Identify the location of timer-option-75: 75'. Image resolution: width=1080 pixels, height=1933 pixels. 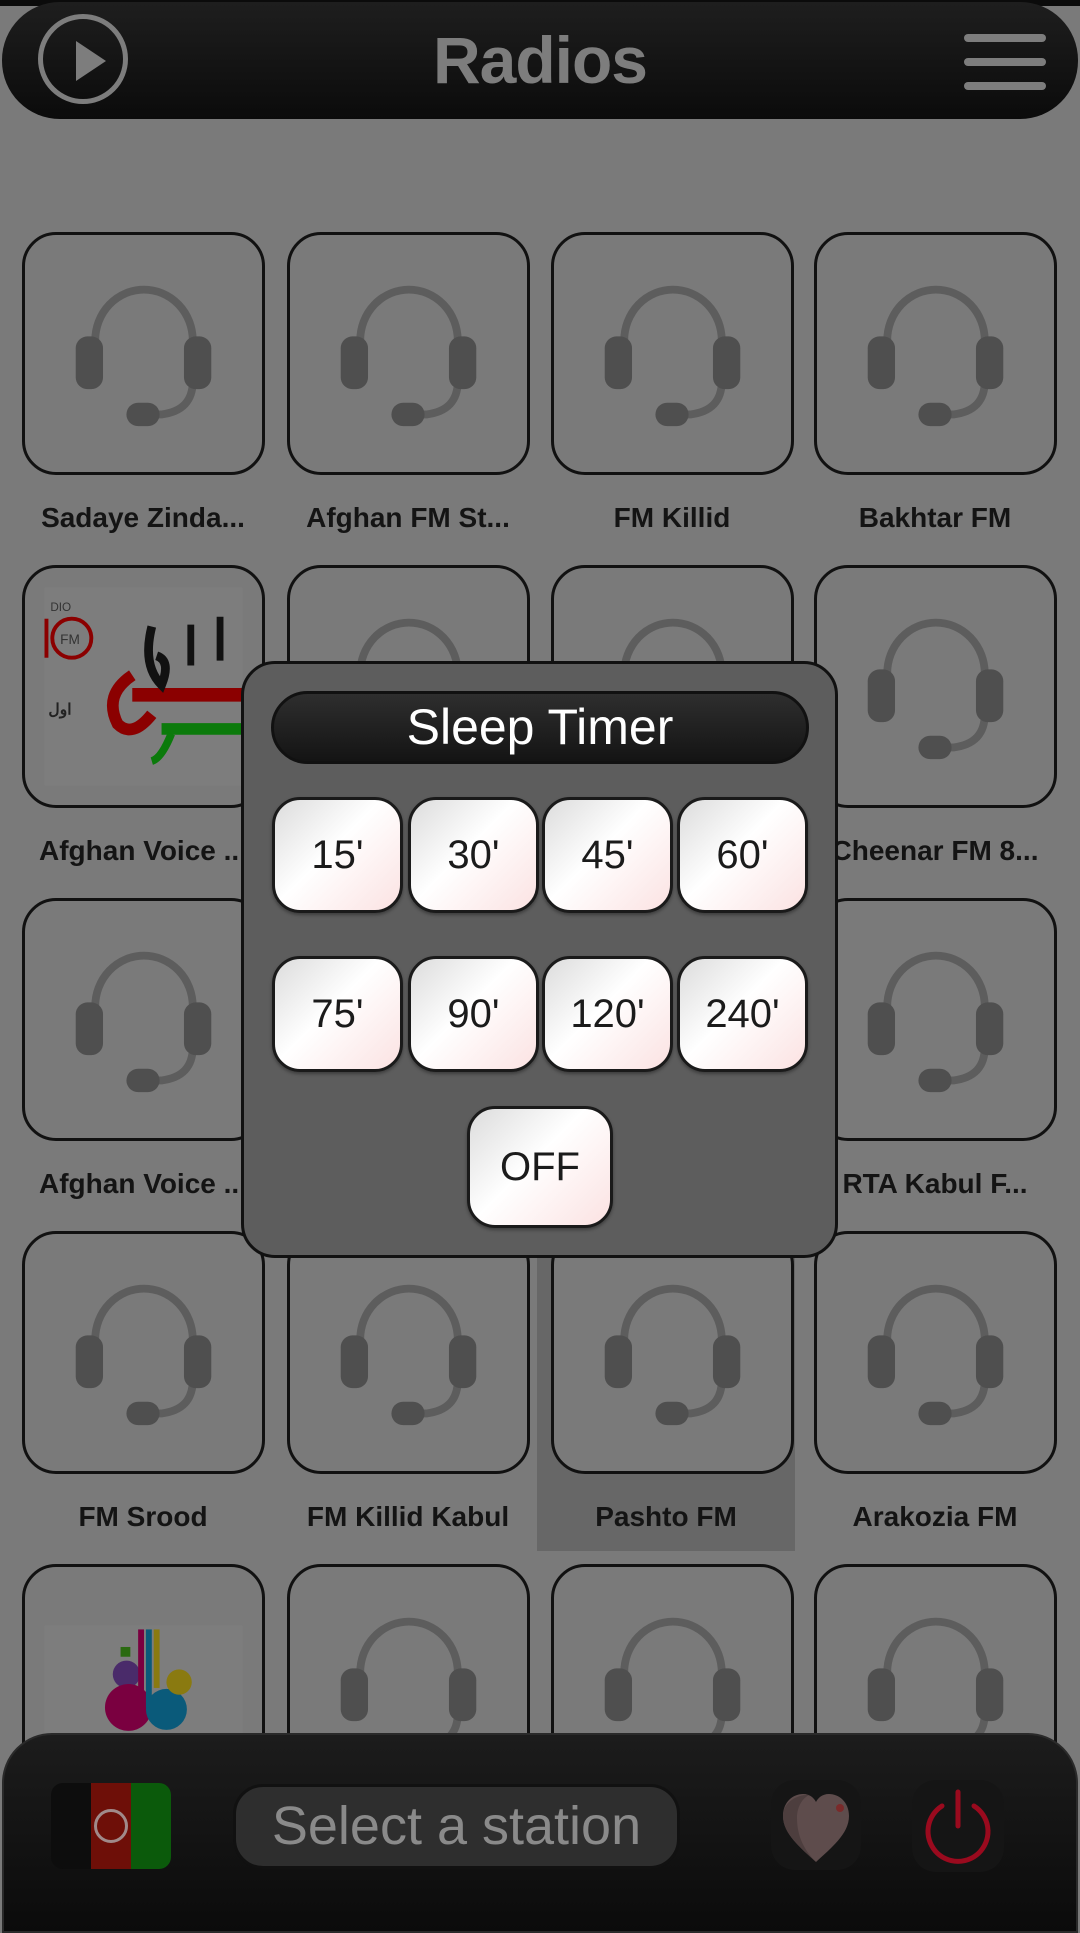
(337, 1014).